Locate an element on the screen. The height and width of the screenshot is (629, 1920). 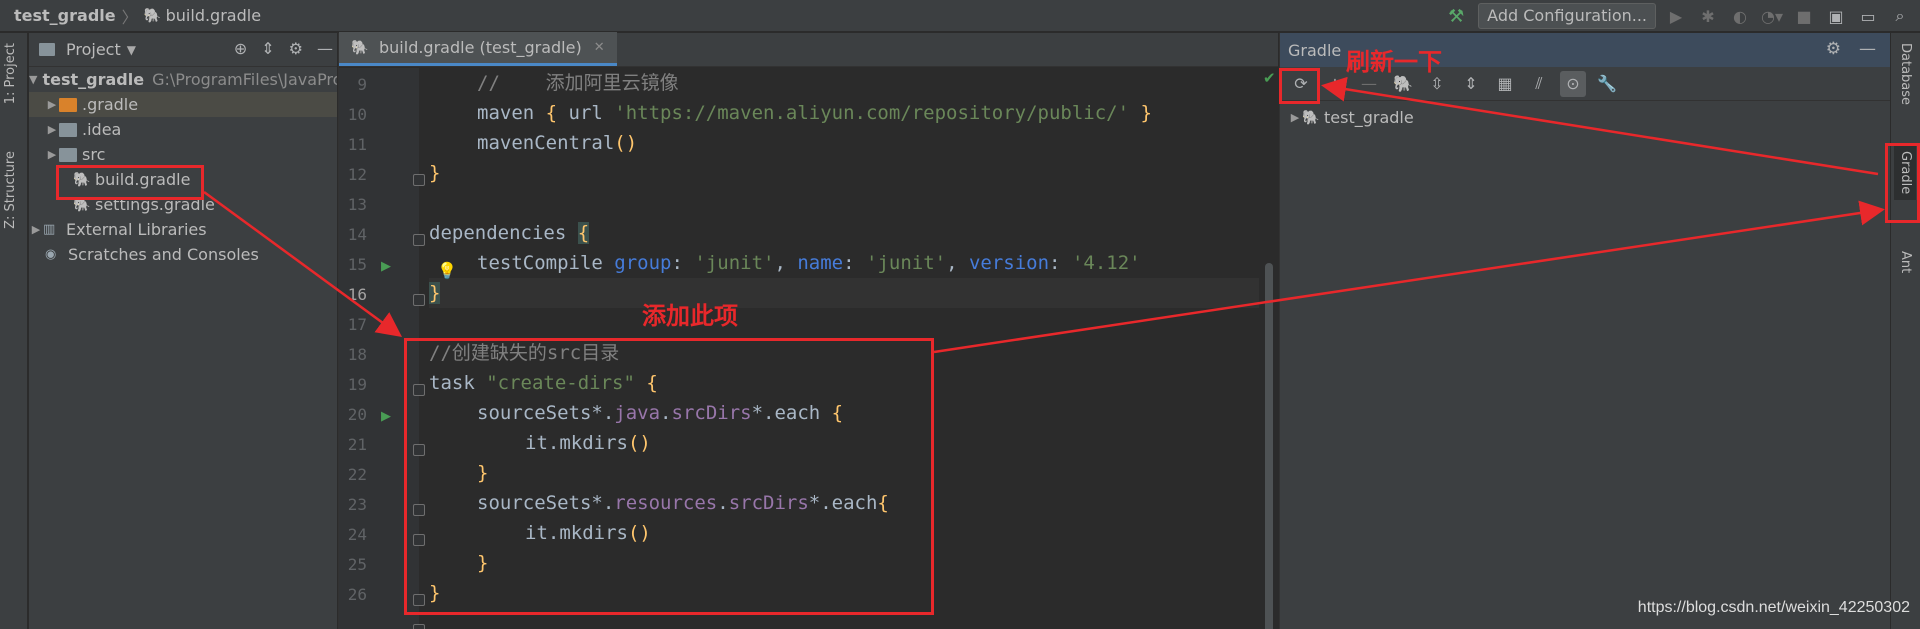
tree-item-label: Scratches and Consoles is located at coordinates (163, 254).